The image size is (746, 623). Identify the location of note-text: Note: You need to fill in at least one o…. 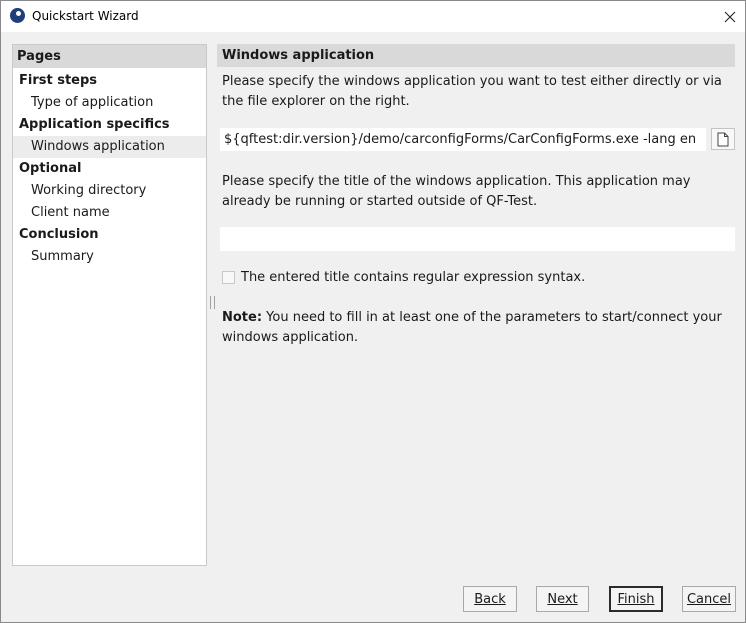
(477, 328).